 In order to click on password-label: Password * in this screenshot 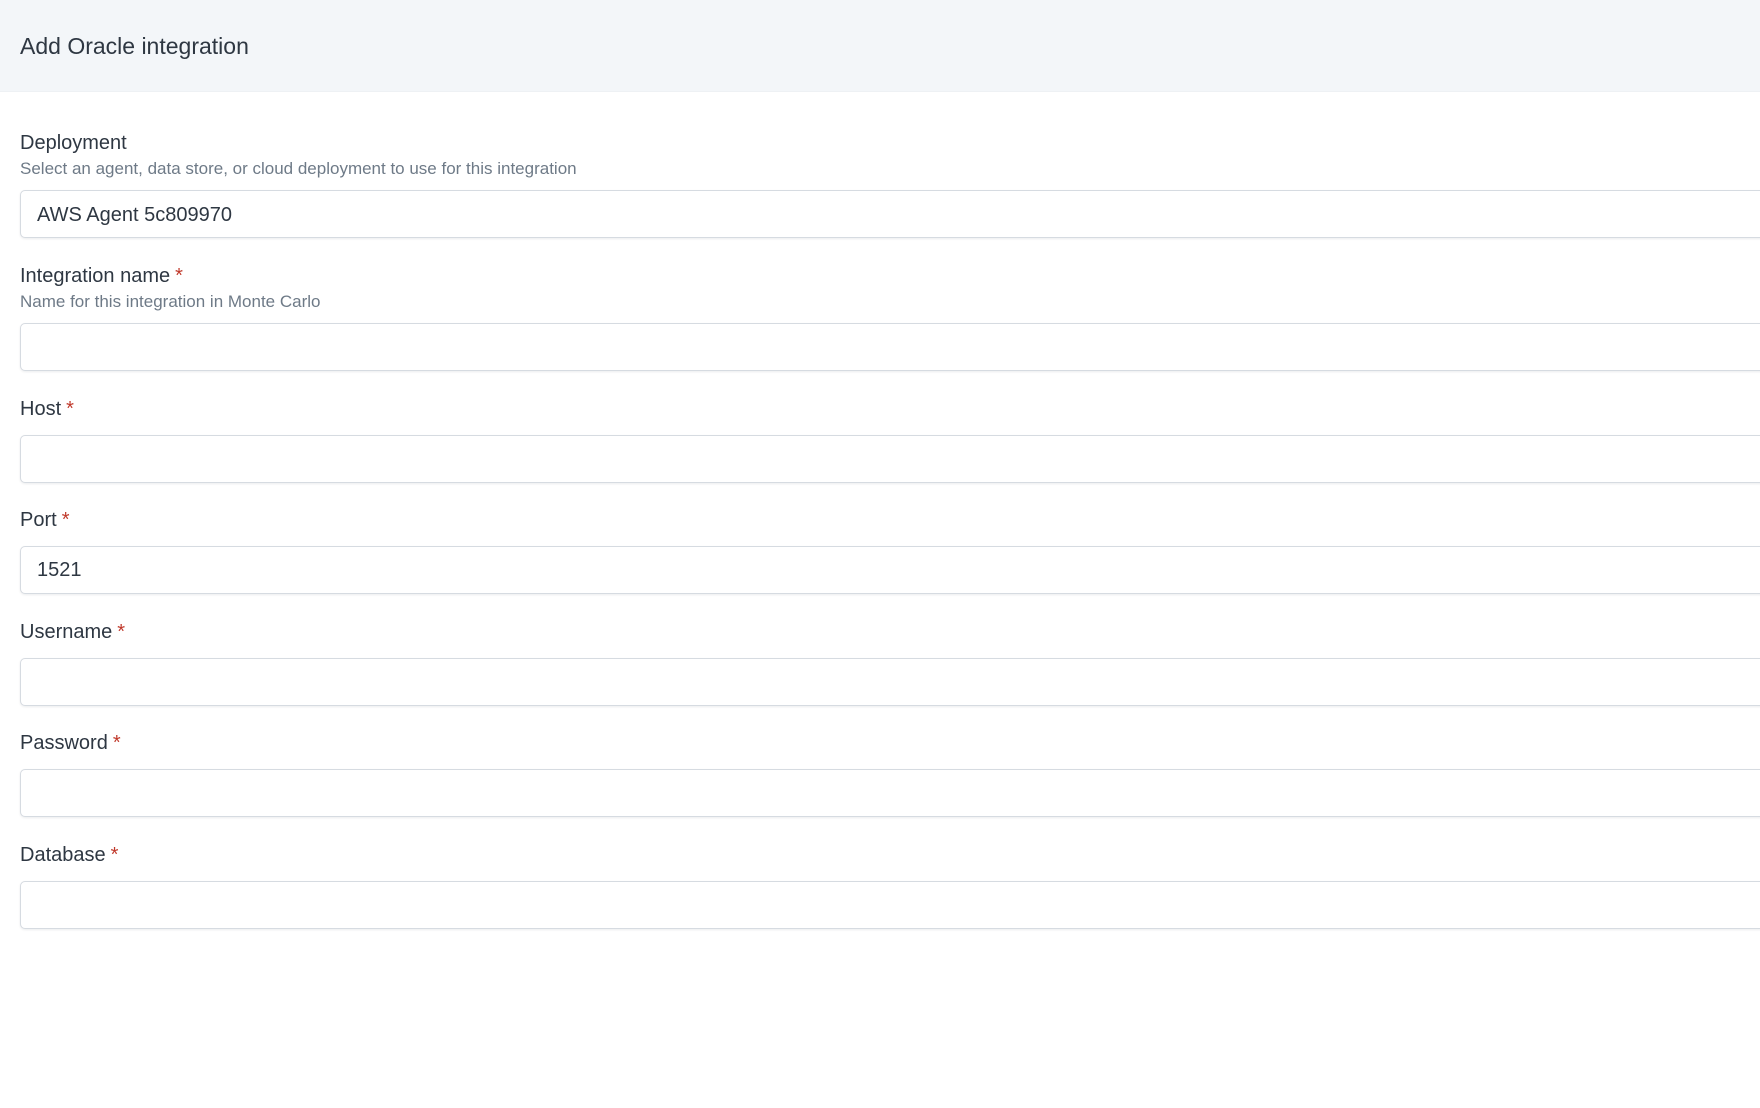, I will do `click(70, 743)`.